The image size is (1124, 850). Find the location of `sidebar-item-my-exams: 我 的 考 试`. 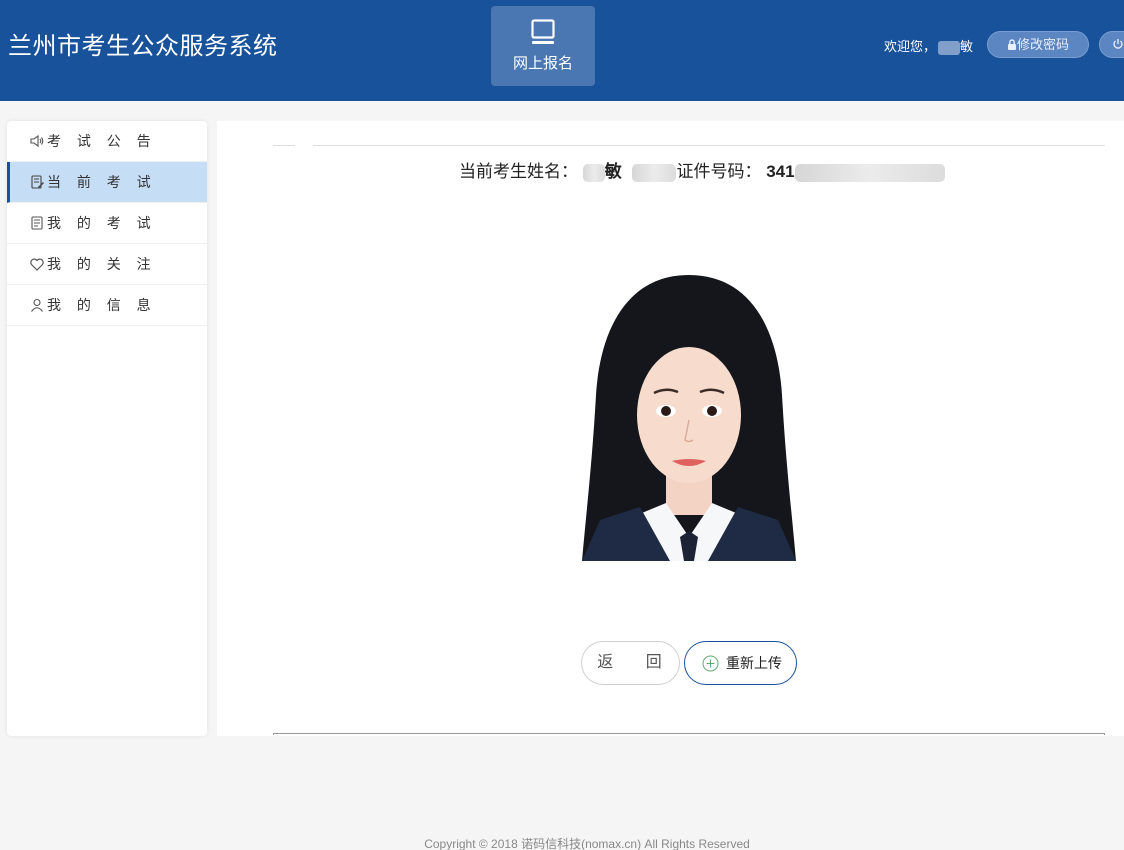

sidebar-item-my-exams: 我 的 考 试 is located at coordinates (107, 223).